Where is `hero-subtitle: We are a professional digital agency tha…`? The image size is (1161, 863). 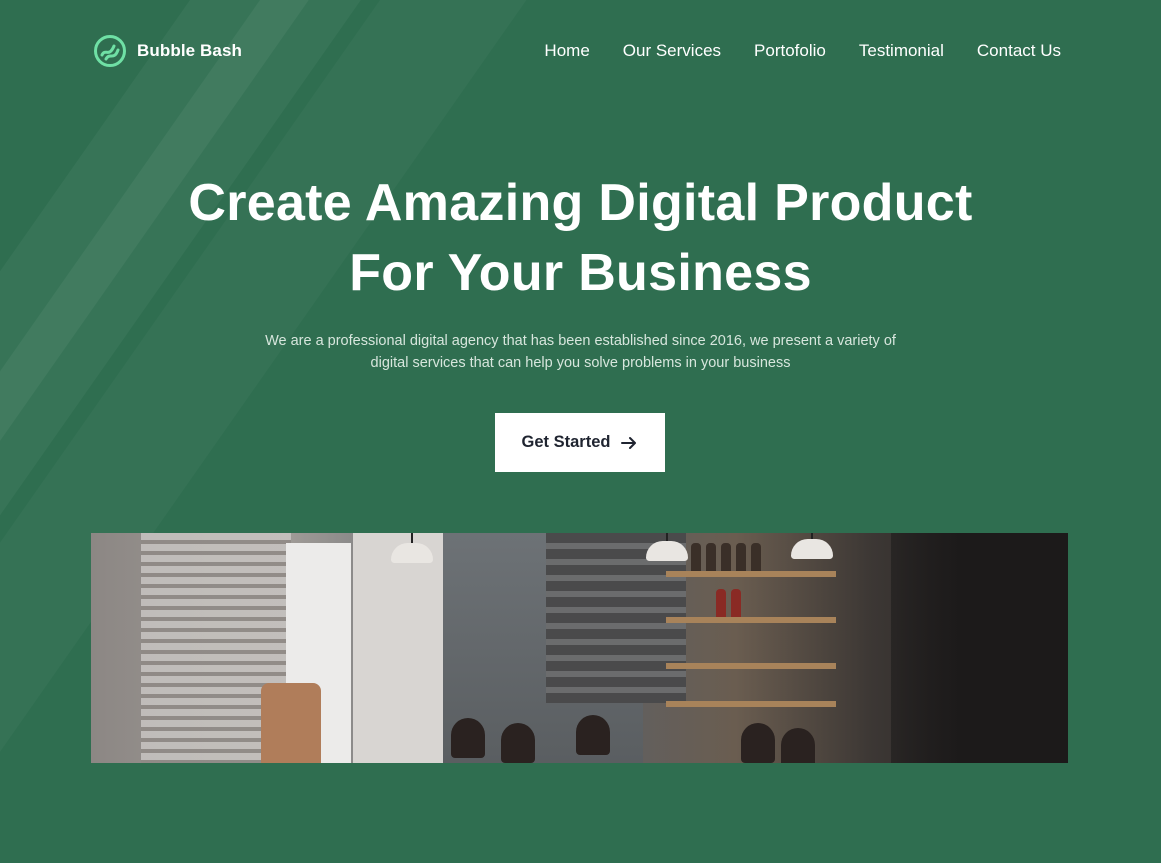
hero-subtitle: We are a professional digital agency tha… is located at coordinates (580, 352).